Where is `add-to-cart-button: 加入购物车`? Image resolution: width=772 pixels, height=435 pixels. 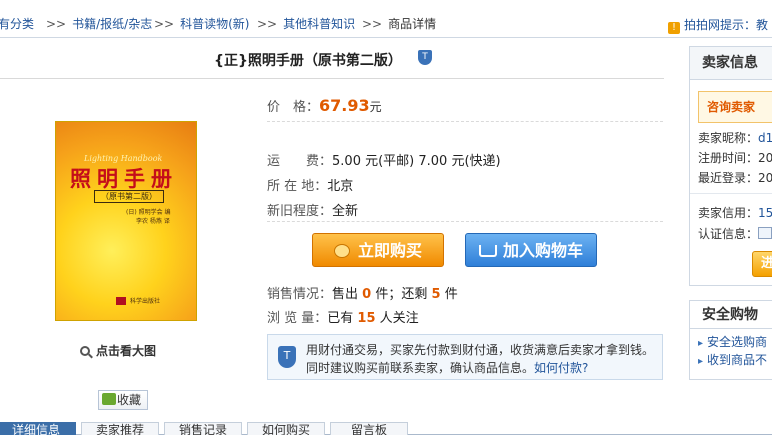
add-to-cart-button: 加入购物车 is located at coordinates (531, 250).